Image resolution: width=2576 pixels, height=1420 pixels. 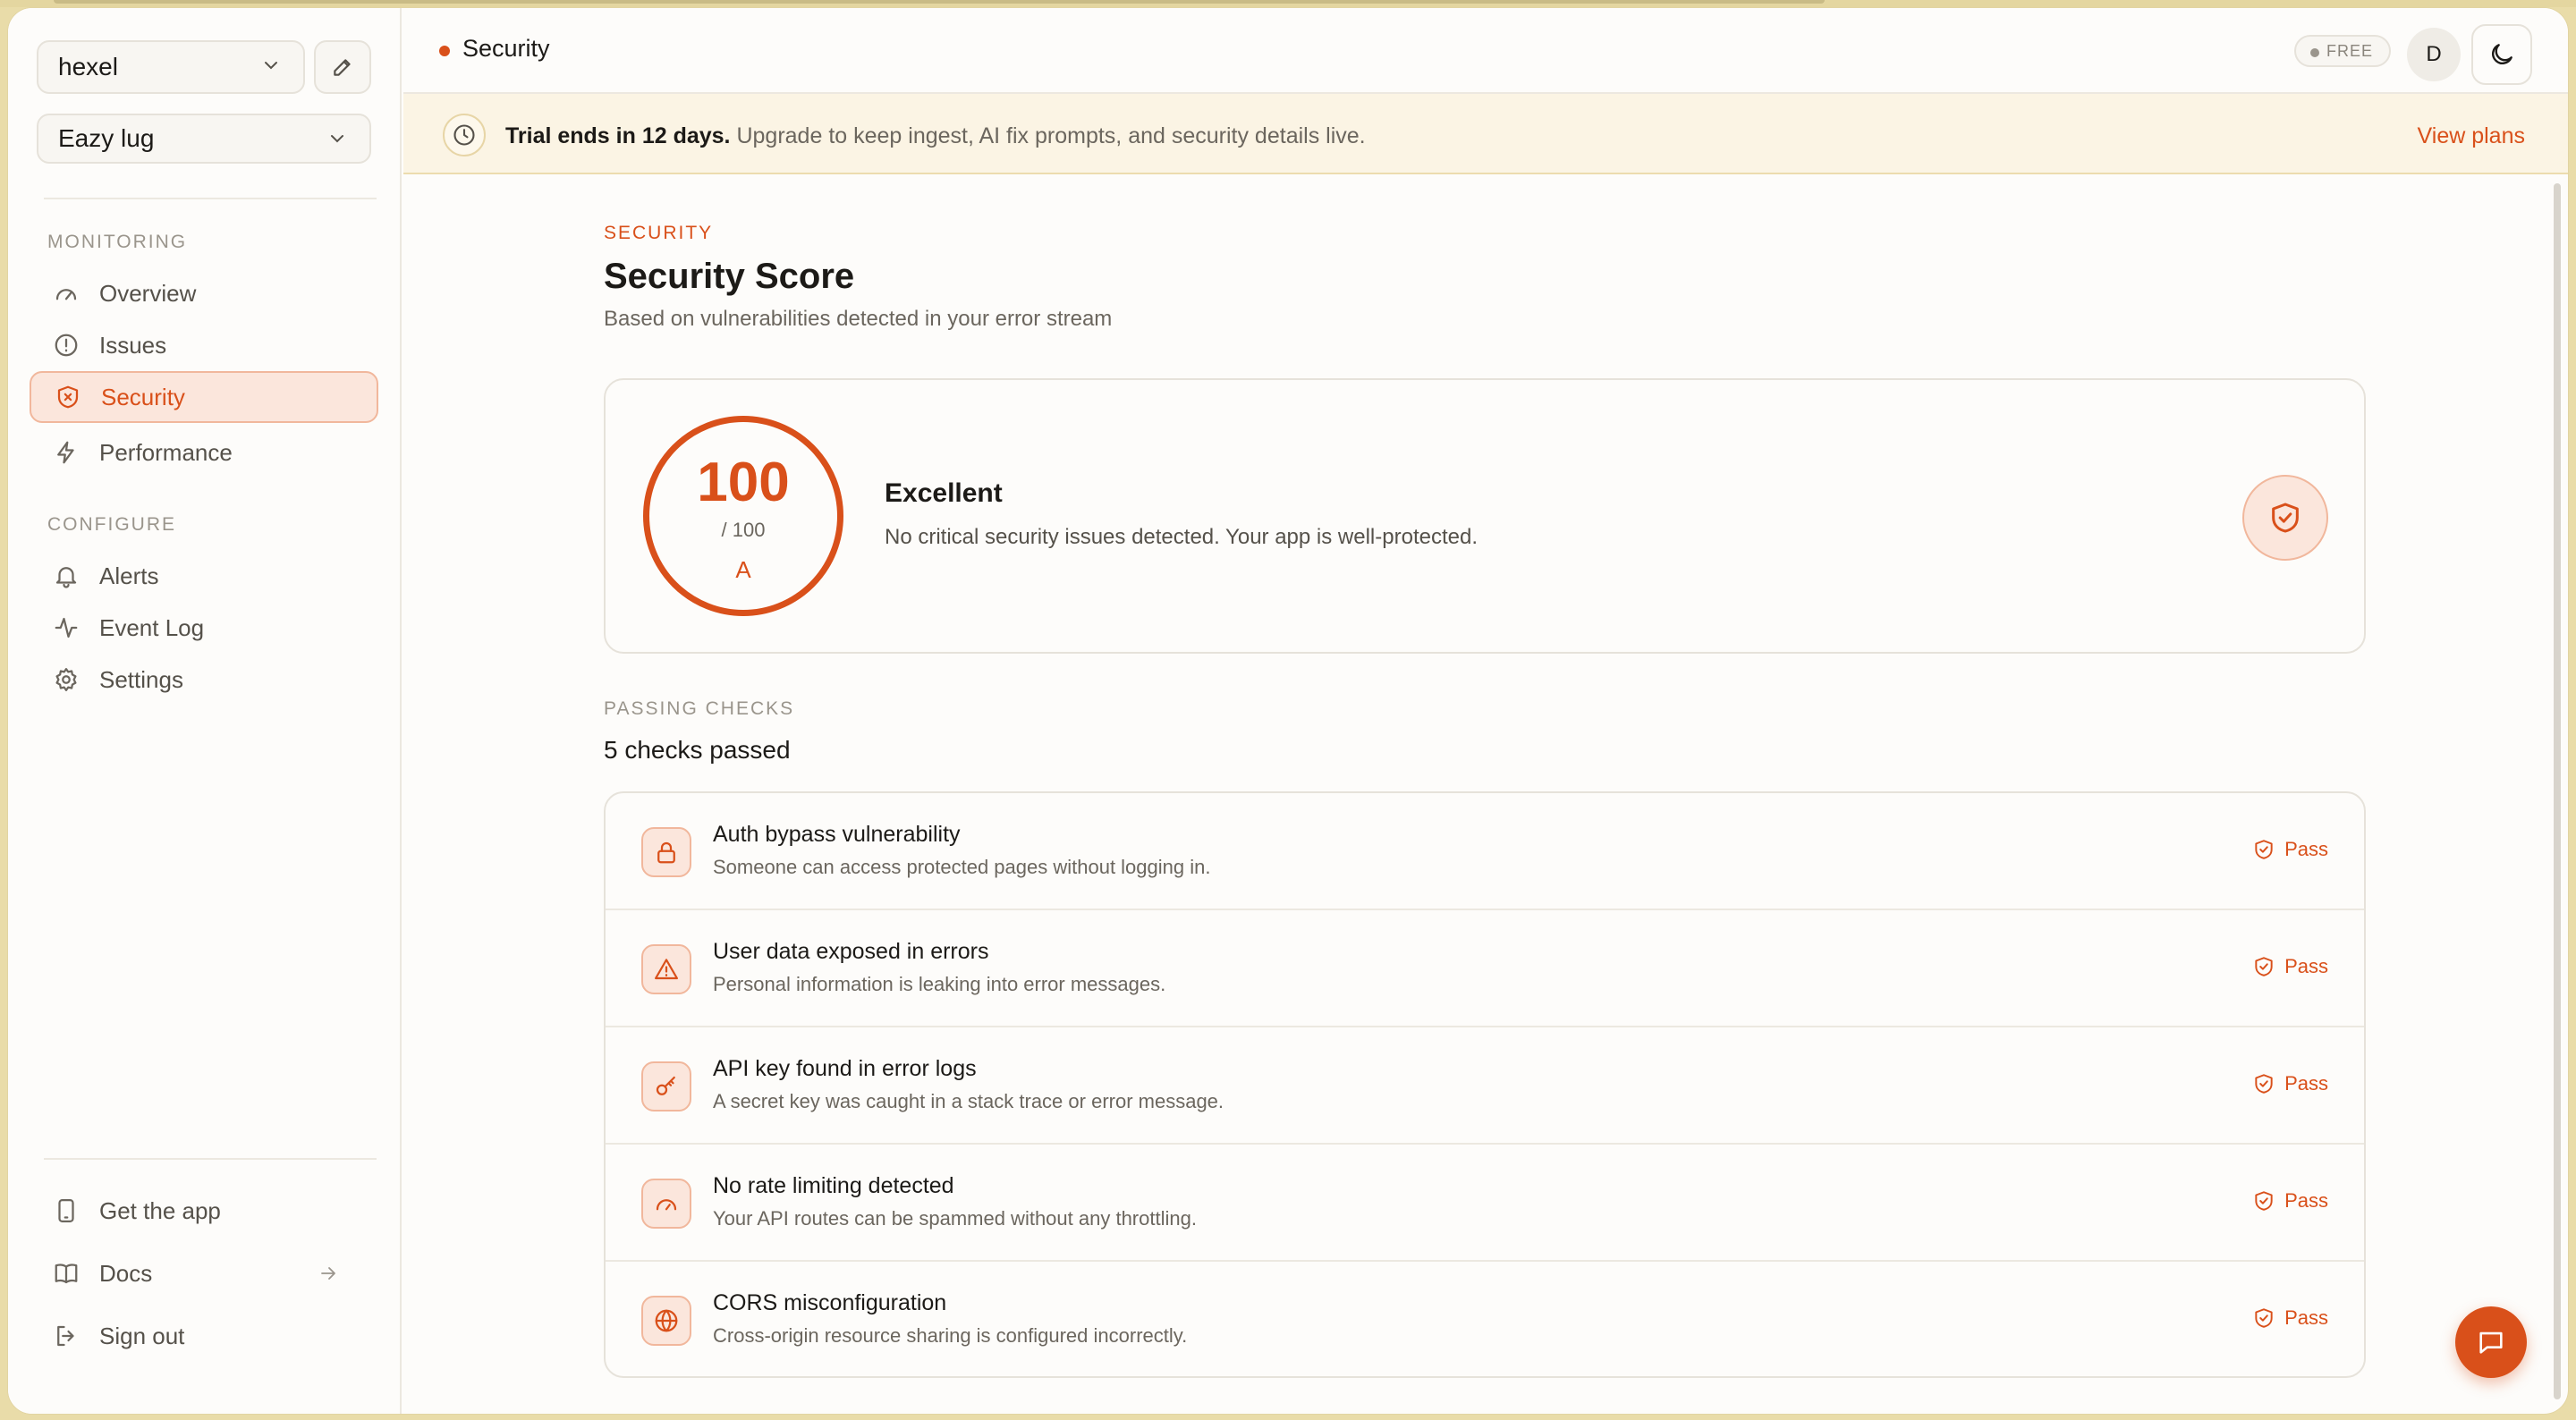 I want to click on top-strip-bar, so click(x=939, y=2).